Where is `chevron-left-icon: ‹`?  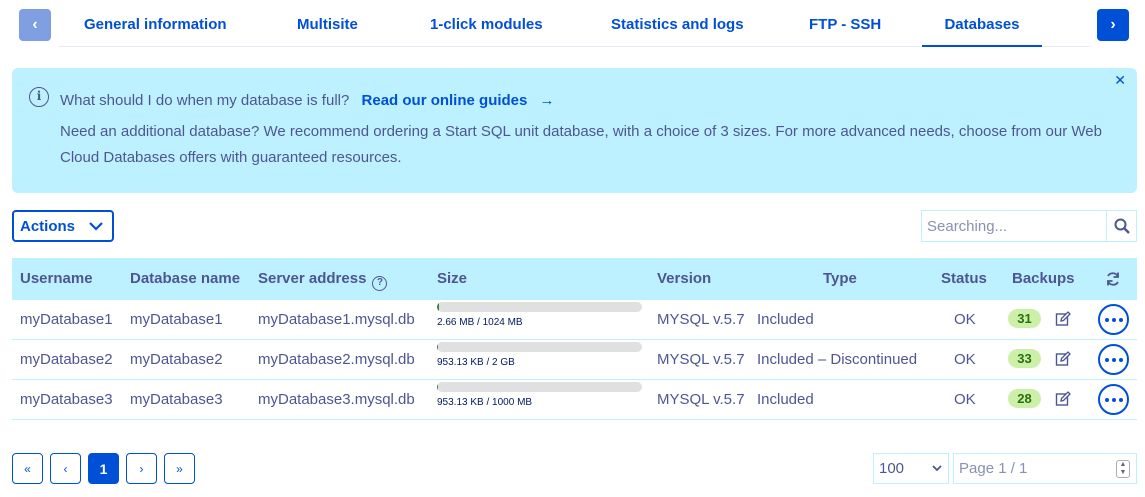 chevron-left-icon: ‹ is located at coordinates (35, 24).